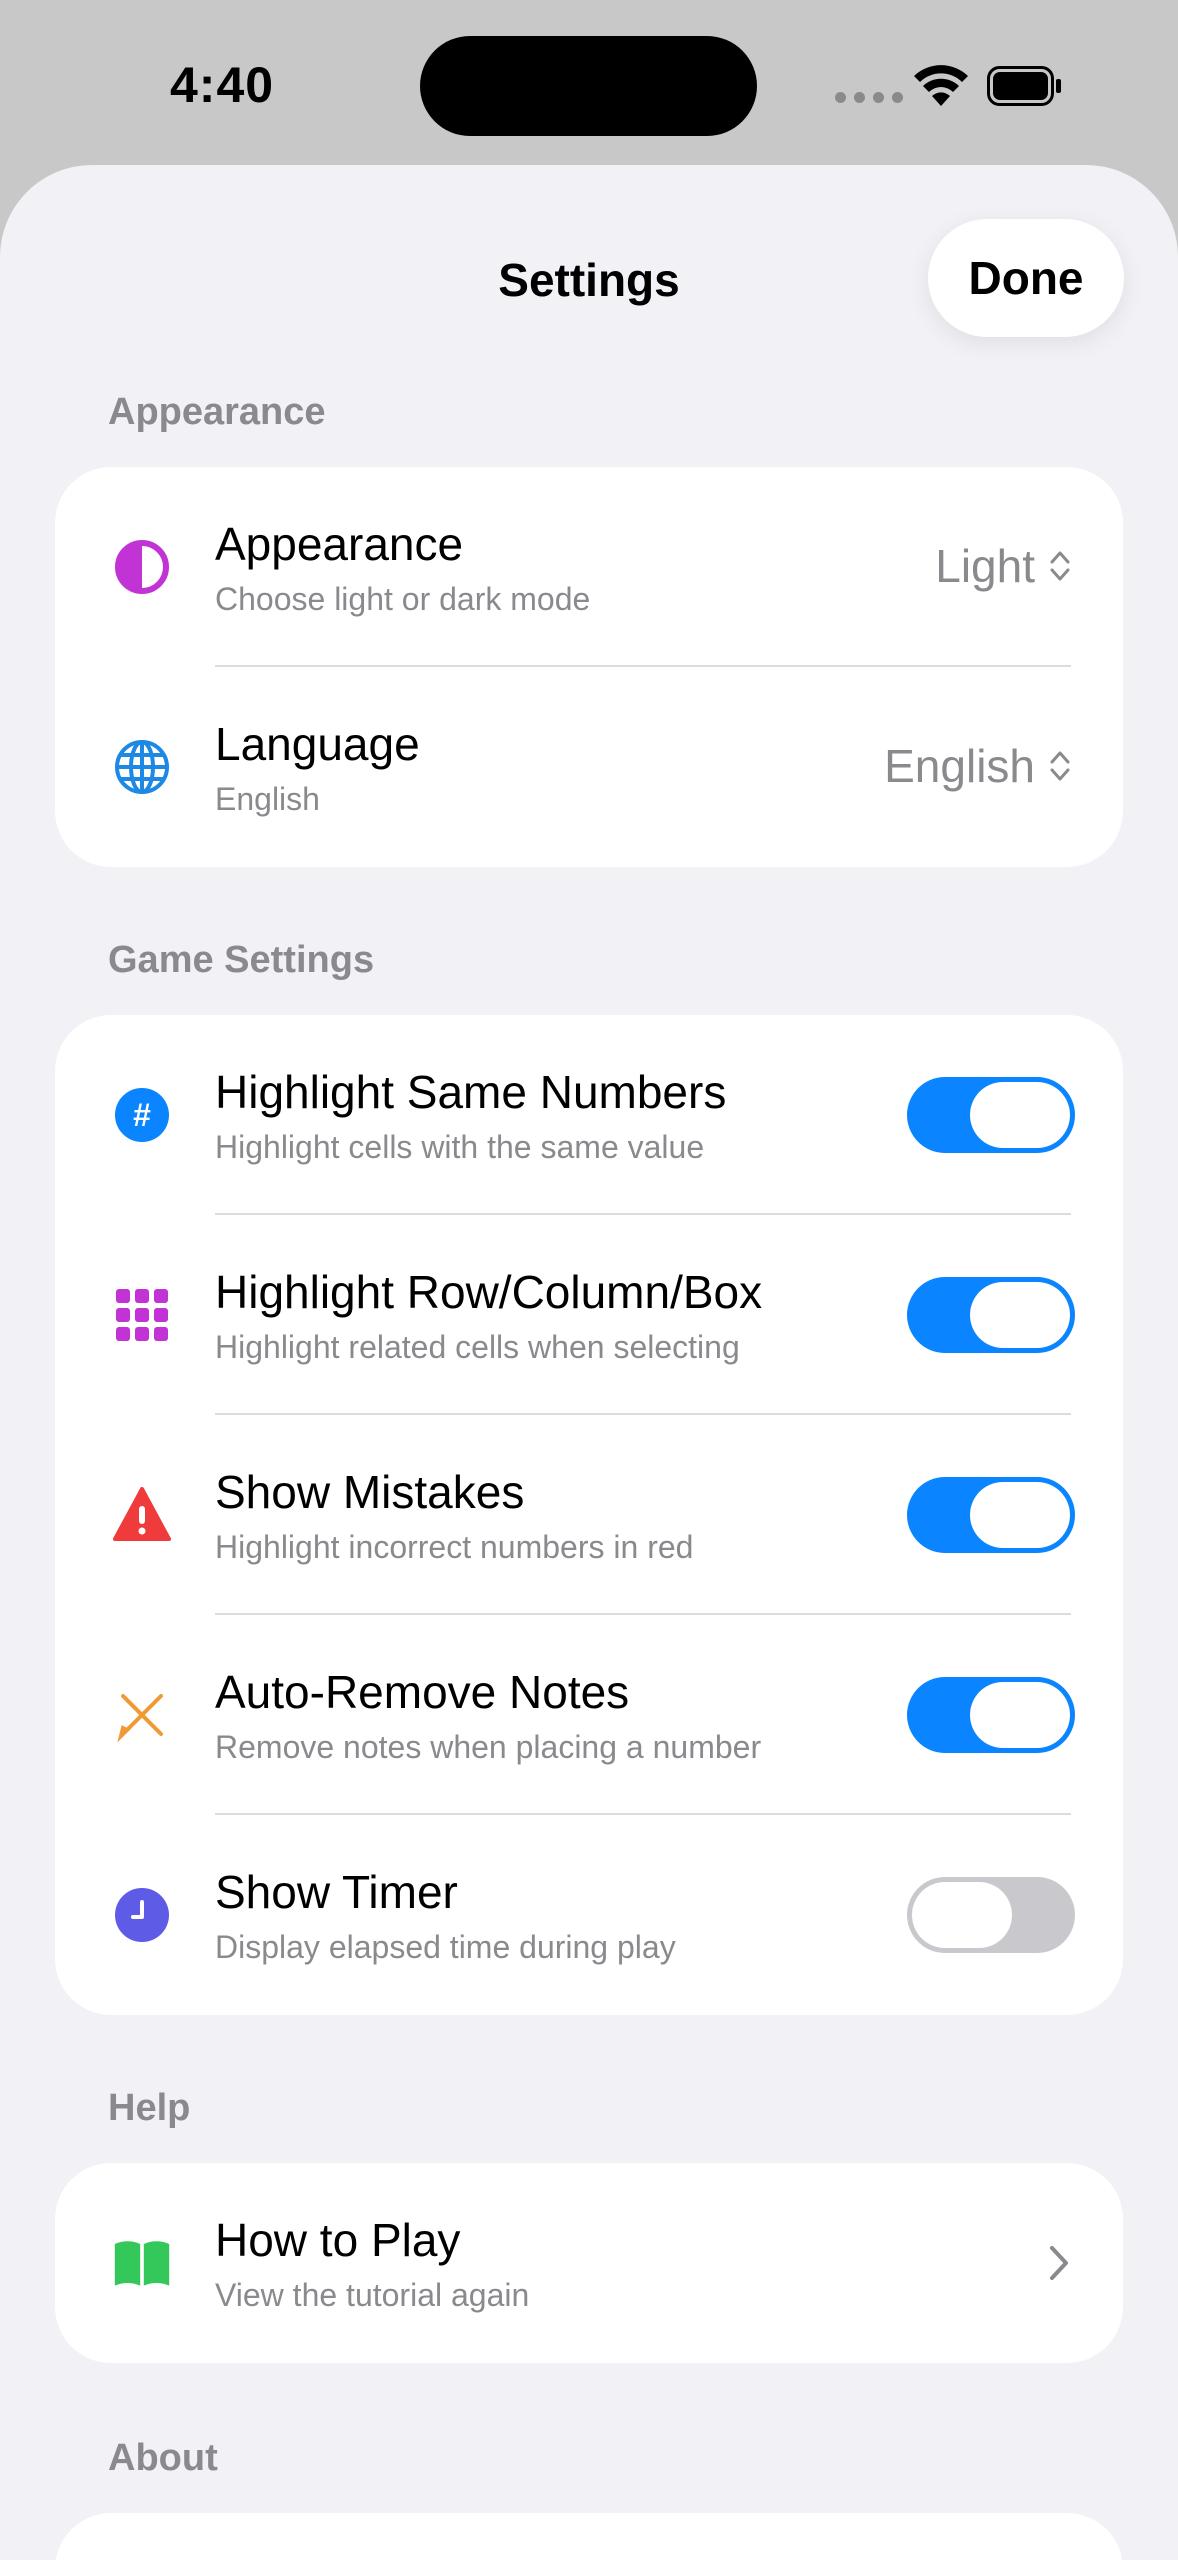 The image size is (1178, 2560). Describe the element at coordinates (477, 1347) in the screenshot. I see `row-subtitle: Highlight related cells when selecting` at that location.